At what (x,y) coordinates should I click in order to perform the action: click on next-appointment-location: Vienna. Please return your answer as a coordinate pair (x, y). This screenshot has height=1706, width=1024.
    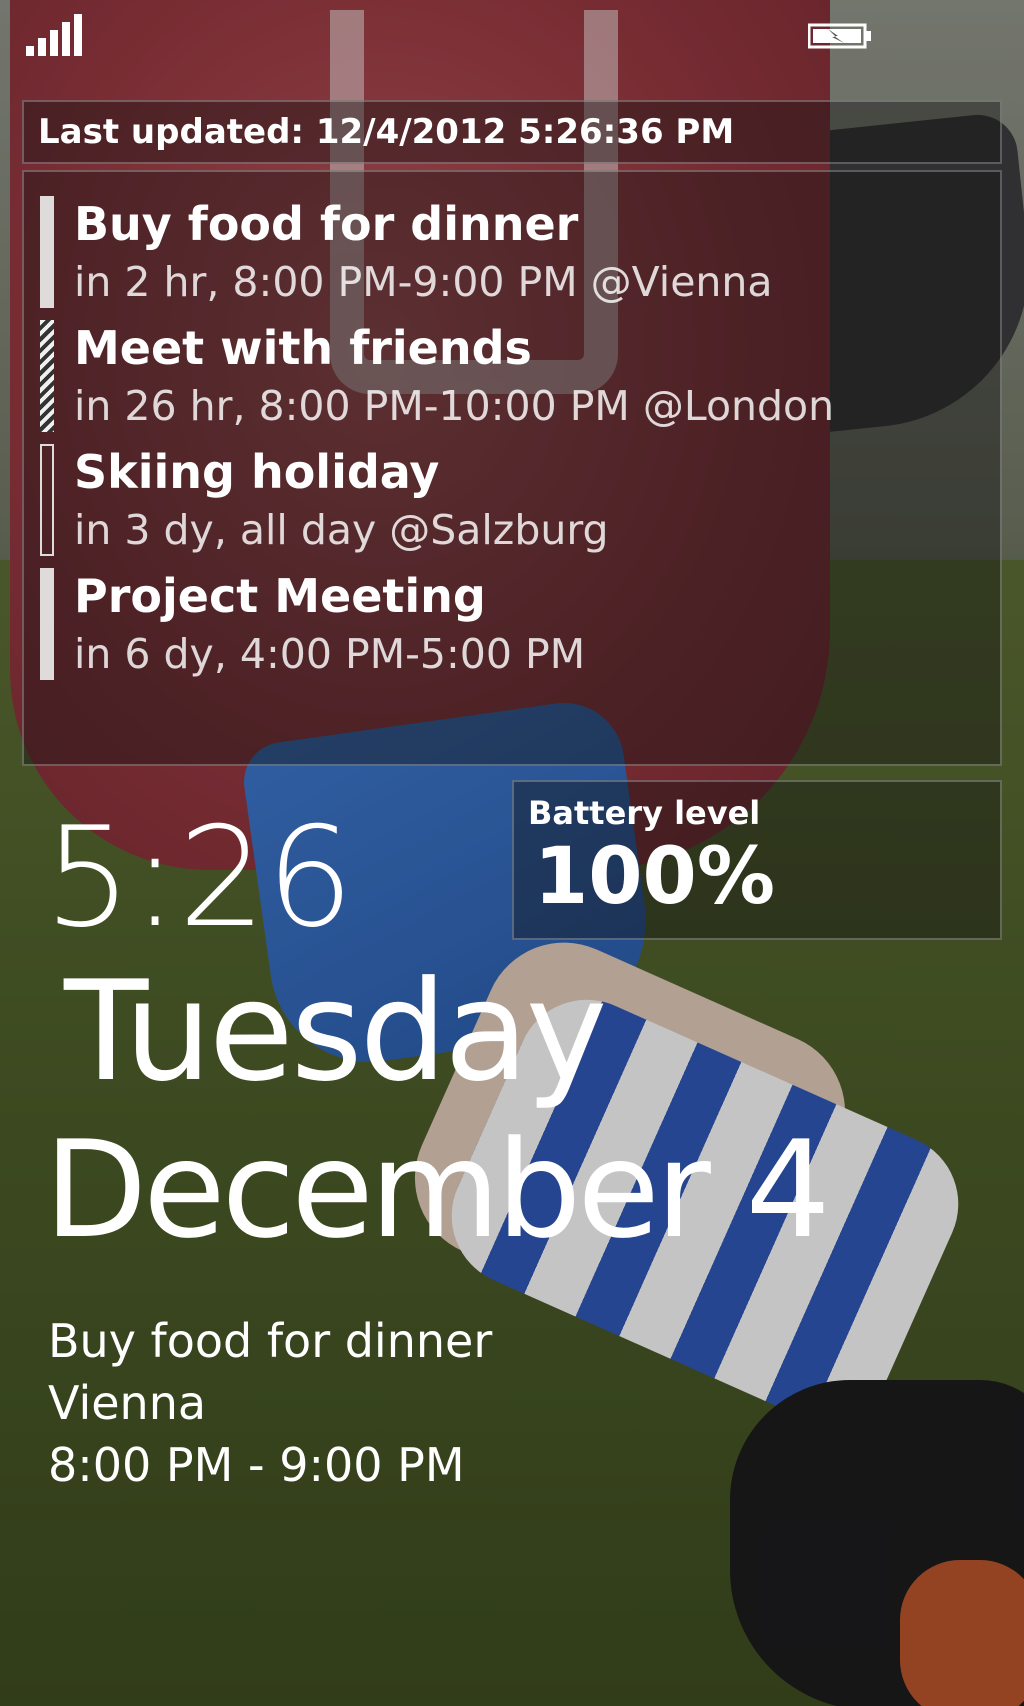
    Looking at the image, I should click on (127, 1403).